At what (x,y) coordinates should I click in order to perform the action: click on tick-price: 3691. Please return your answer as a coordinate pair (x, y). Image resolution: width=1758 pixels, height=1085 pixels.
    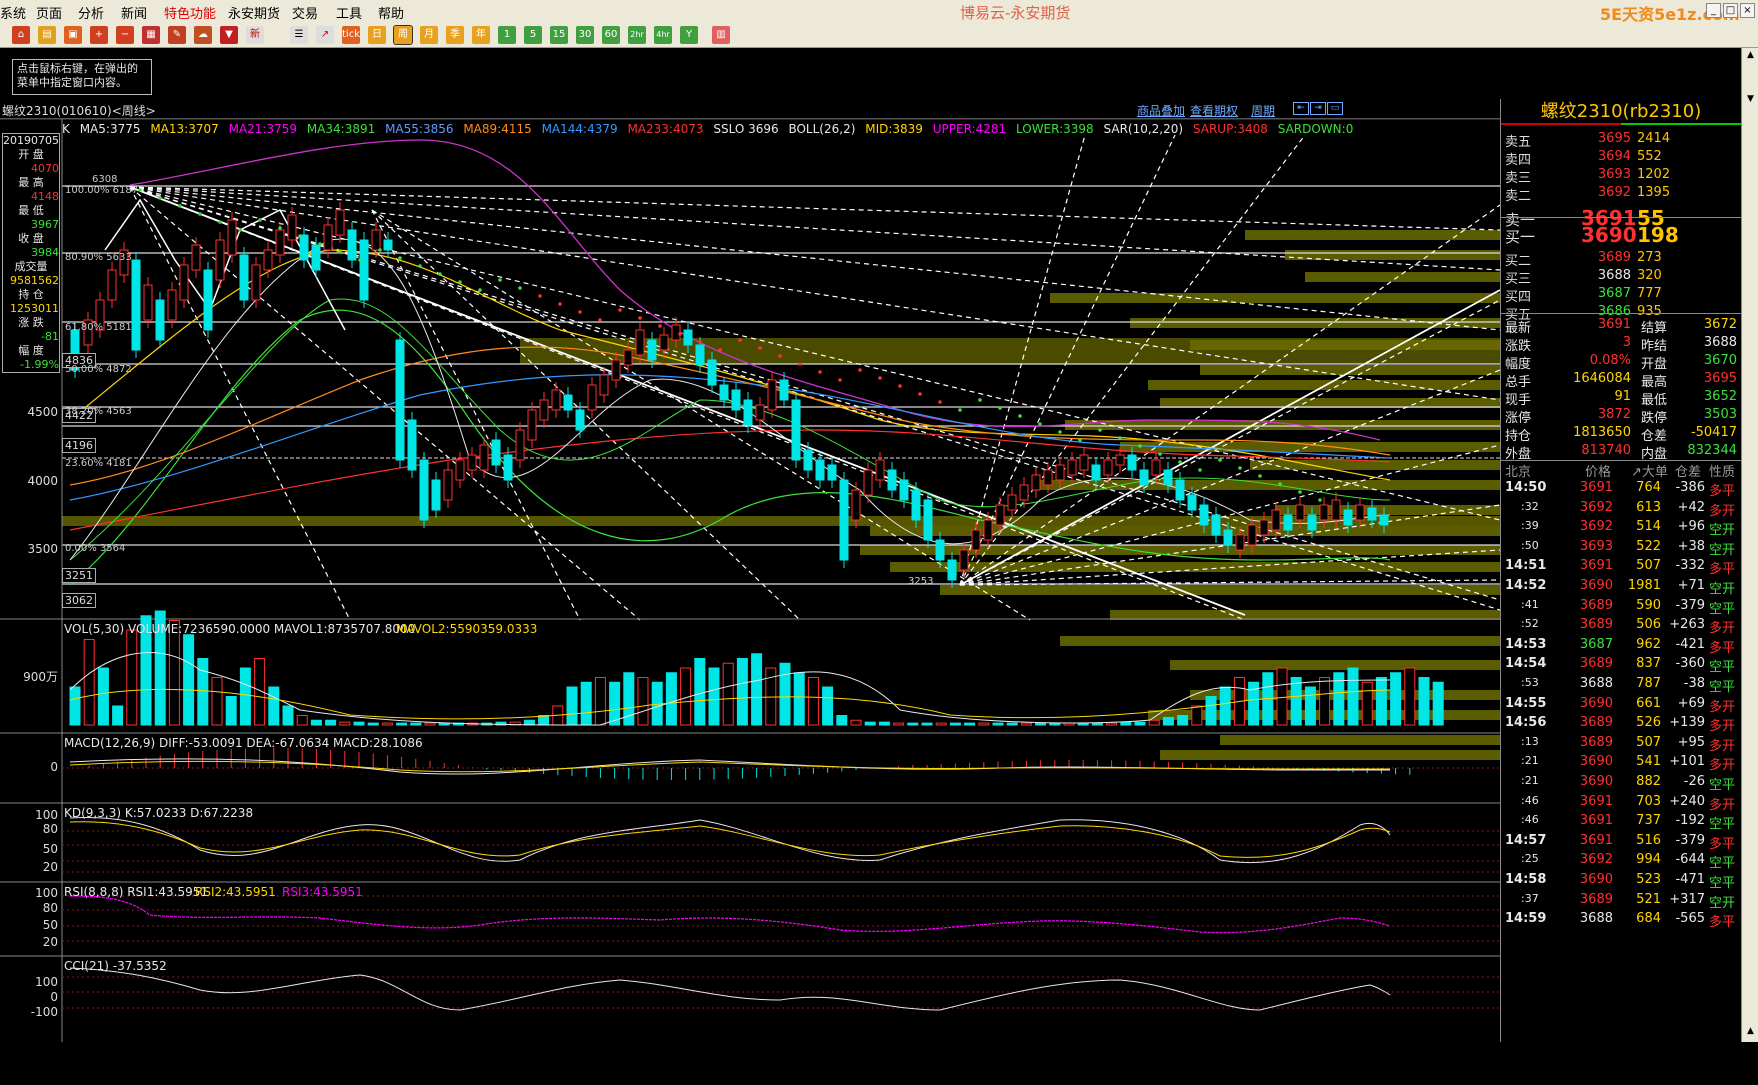
    Looking at the image, I should click on (1596, 487).